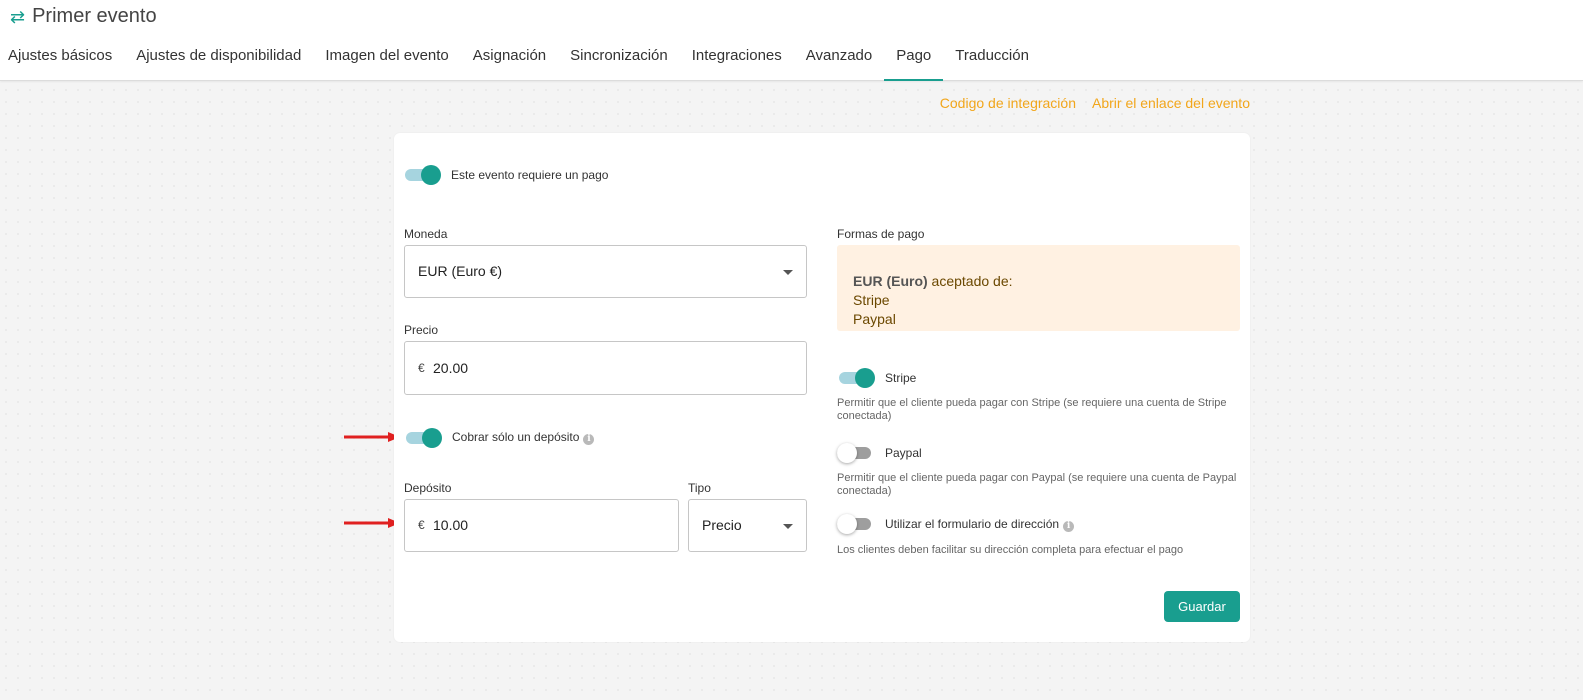 The image size is (1583, 700). I want to click on address-form-label-row: Utilizar el formulario de dirección i, so click(980, 524).